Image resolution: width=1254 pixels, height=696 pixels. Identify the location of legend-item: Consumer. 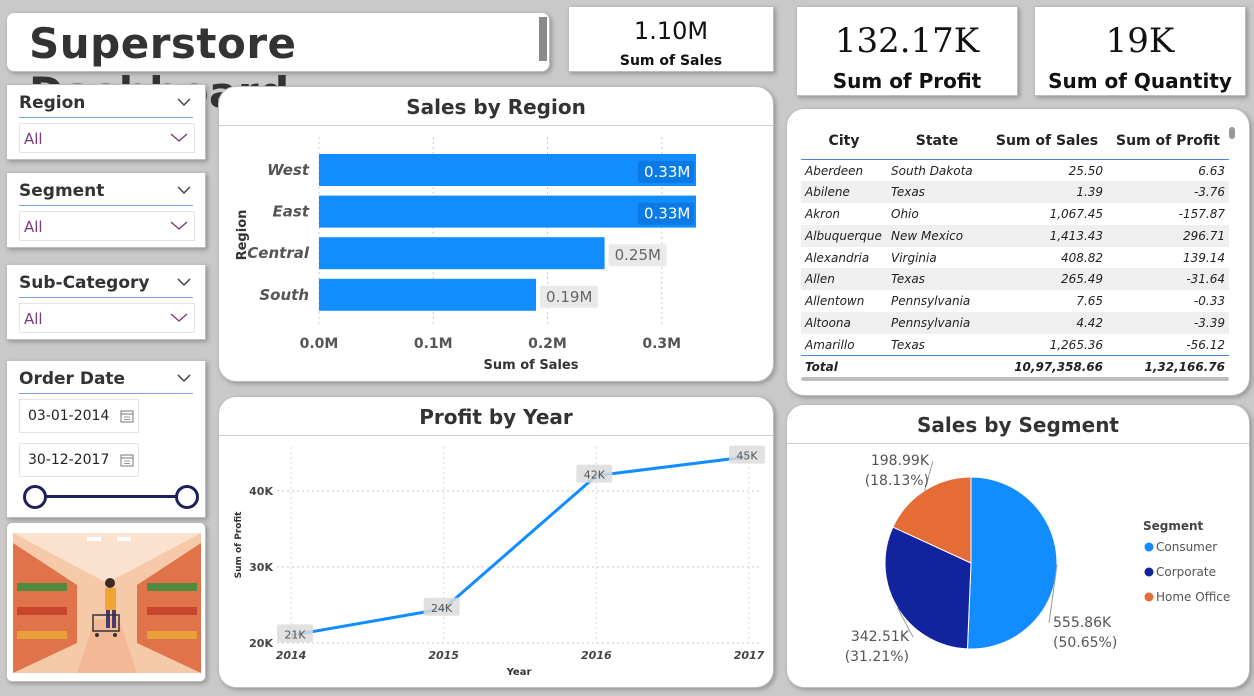
(1186, 547).